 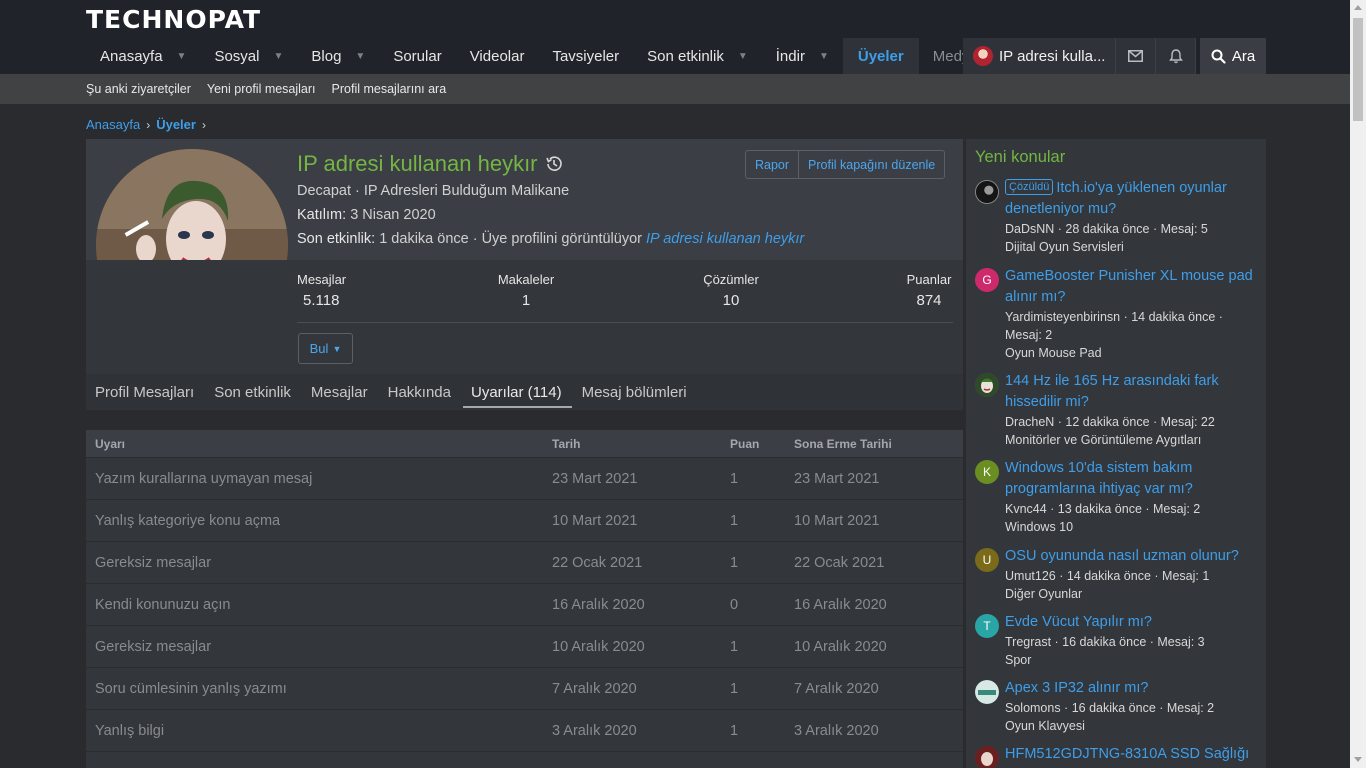 What do you see at coordinates (1103, 509) in the screenshot?
I see `thread-meta: Kvnc44 · 13 dakika önce · Mesaj: 2` at bounding box center [1103, 509].